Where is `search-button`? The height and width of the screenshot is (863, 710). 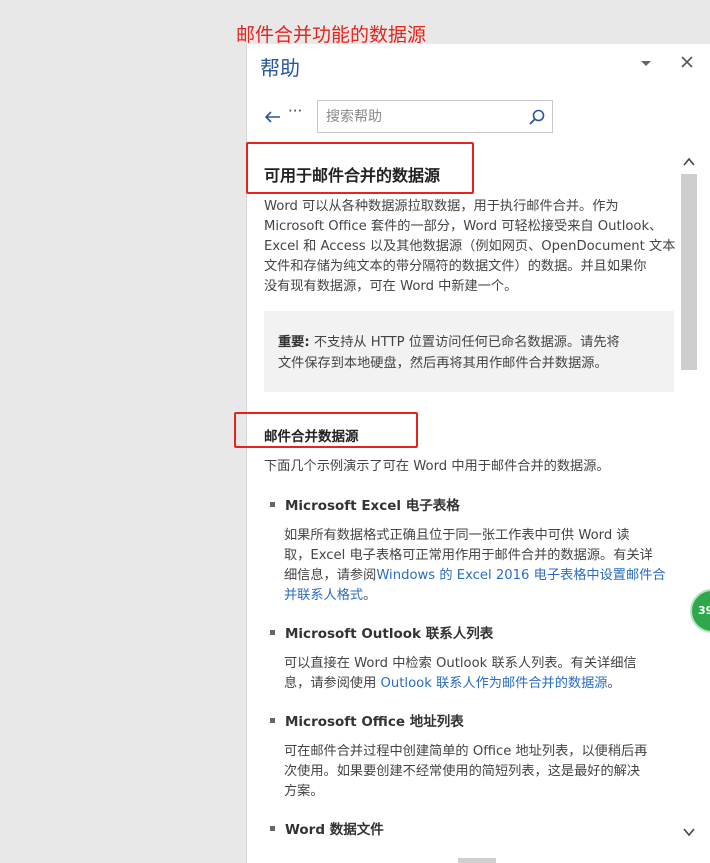 search-button is located at coordinates (537, 117).